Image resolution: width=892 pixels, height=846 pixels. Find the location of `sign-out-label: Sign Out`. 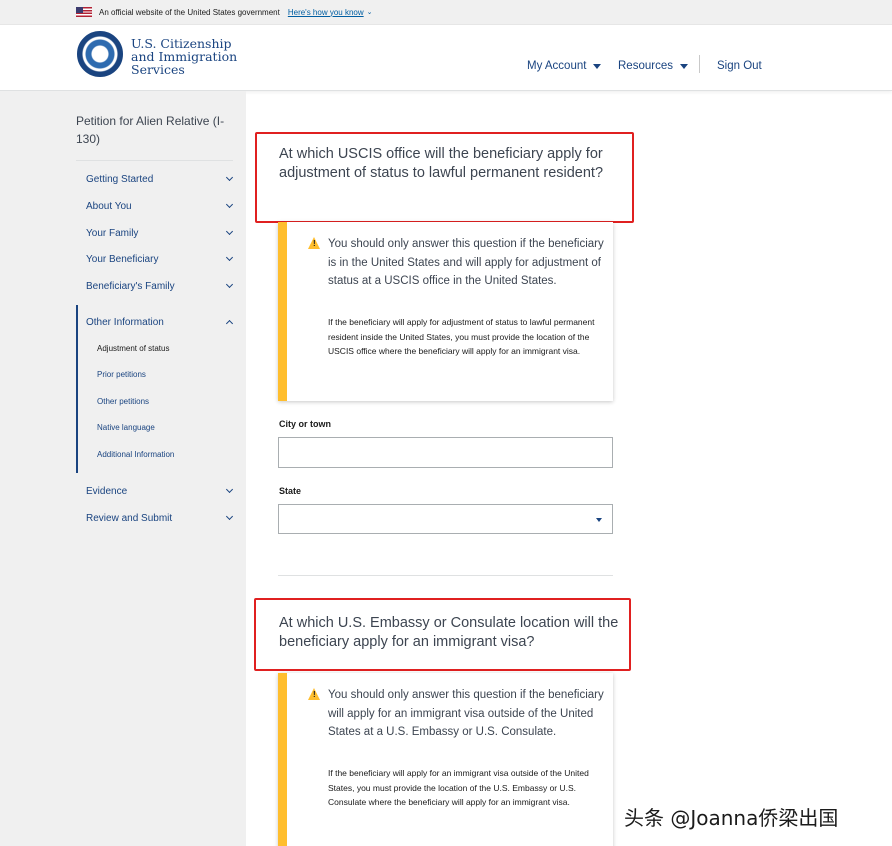

sign-out-label: Sign Out is located at coordinates (739, 66).